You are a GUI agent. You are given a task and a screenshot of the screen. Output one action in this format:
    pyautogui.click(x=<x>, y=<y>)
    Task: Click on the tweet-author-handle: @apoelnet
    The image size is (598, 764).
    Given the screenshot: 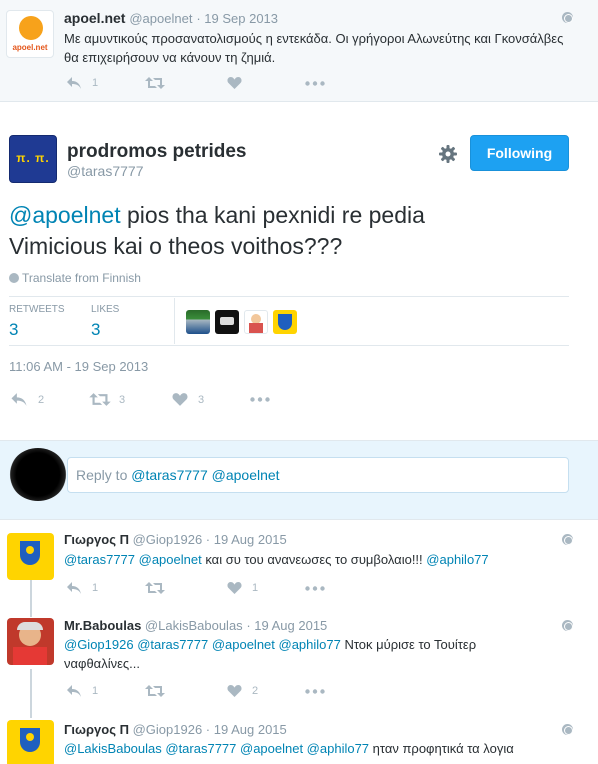 What is the action you would take?
    pyautogui.click(x=160, y=18)
    